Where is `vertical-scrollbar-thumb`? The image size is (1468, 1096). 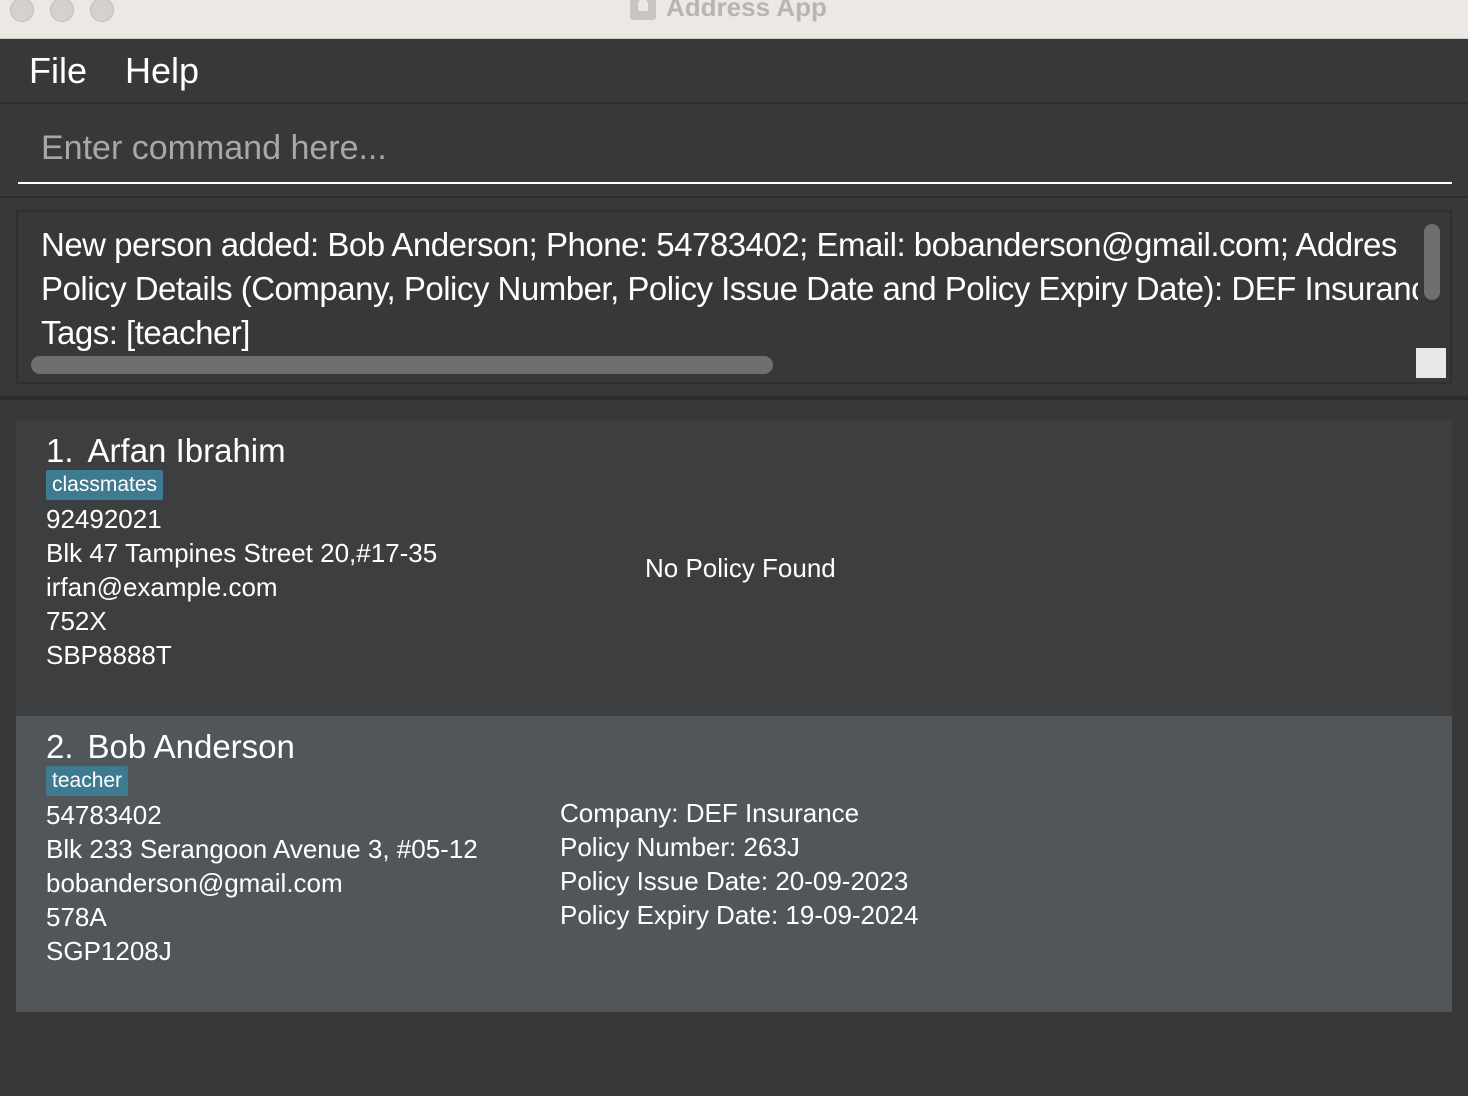 vertical-scrollbar-thumb is located at coordinates (1432, 262).